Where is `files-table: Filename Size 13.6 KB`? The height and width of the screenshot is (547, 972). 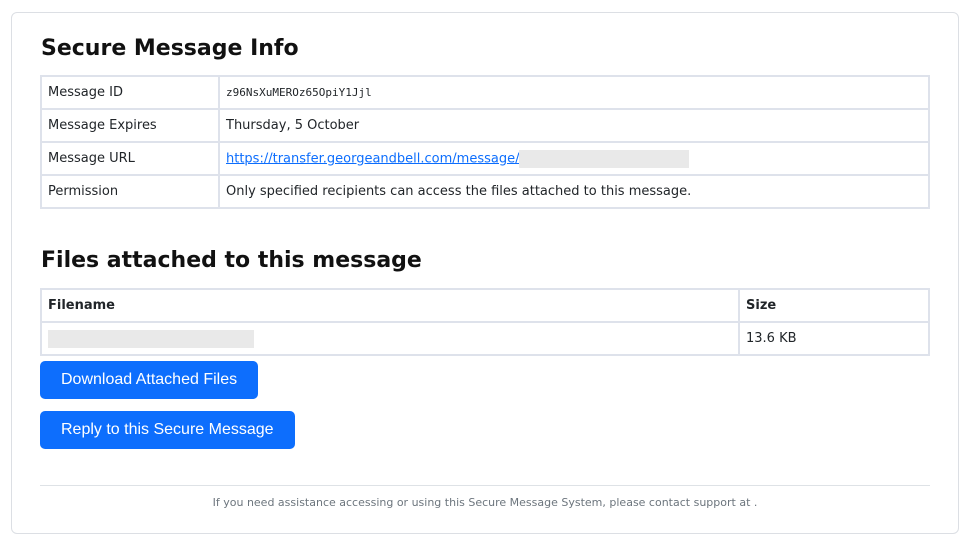
files-table: Filename Size 13.6 KB is located at coordinates (485, 322).